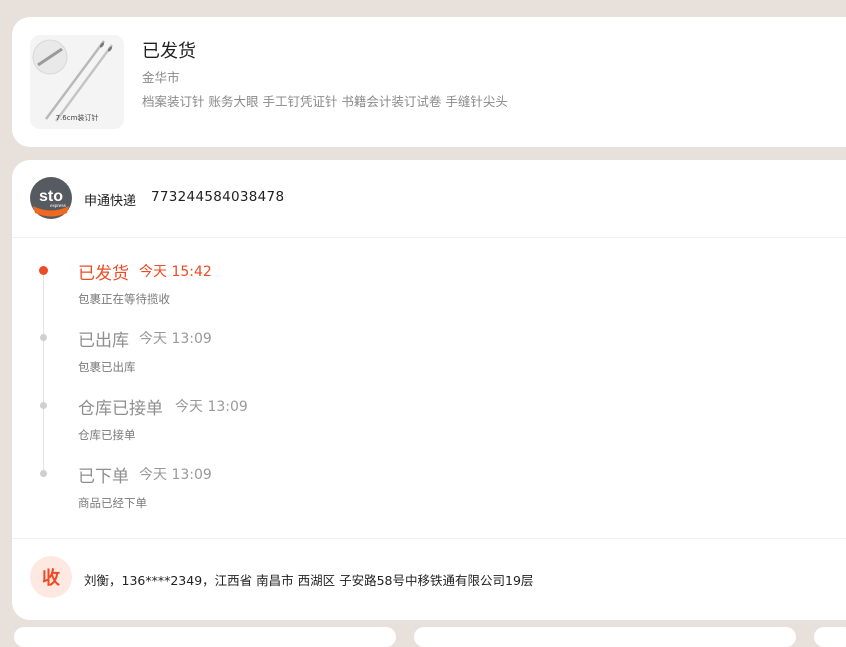  Describe the element at coordinates (103, 341) in the screenshot. I see `event-title: 已出库` at that location.